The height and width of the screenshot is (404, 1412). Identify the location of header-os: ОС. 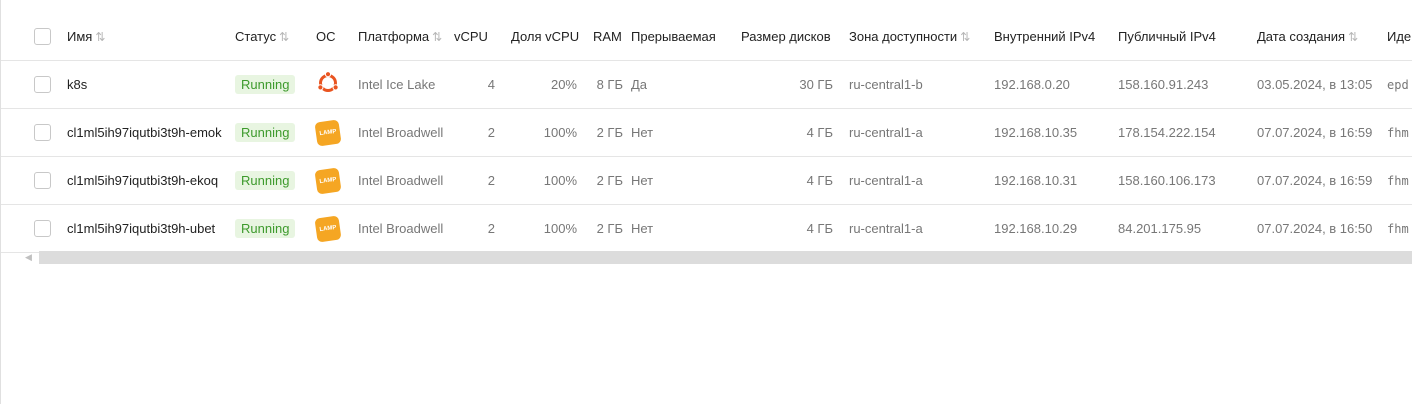
(329, 36).